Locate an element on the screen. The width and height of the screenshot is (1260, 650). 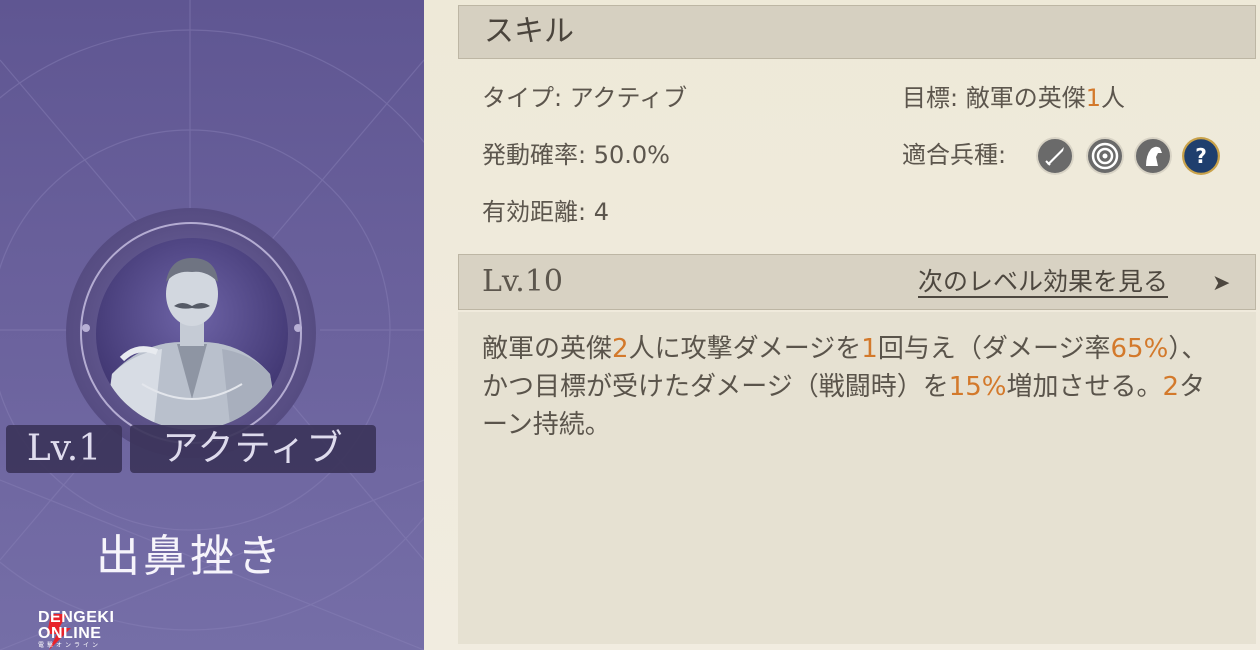
skill-type-info: タイプ: アクティブ is located at coordinates (585, 98).